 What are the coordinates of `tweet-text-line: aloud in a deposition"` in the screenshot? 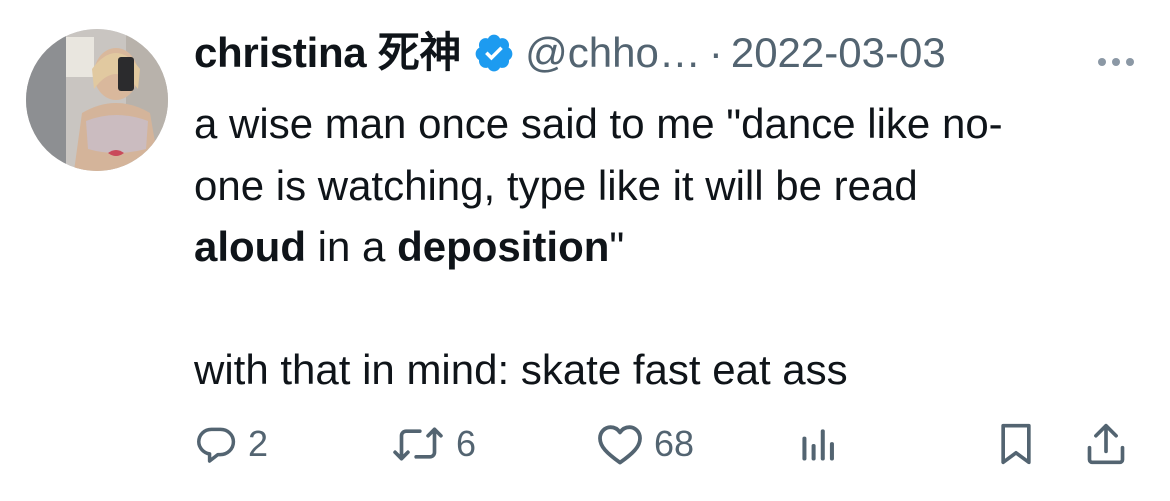 It's located at (674, 247).